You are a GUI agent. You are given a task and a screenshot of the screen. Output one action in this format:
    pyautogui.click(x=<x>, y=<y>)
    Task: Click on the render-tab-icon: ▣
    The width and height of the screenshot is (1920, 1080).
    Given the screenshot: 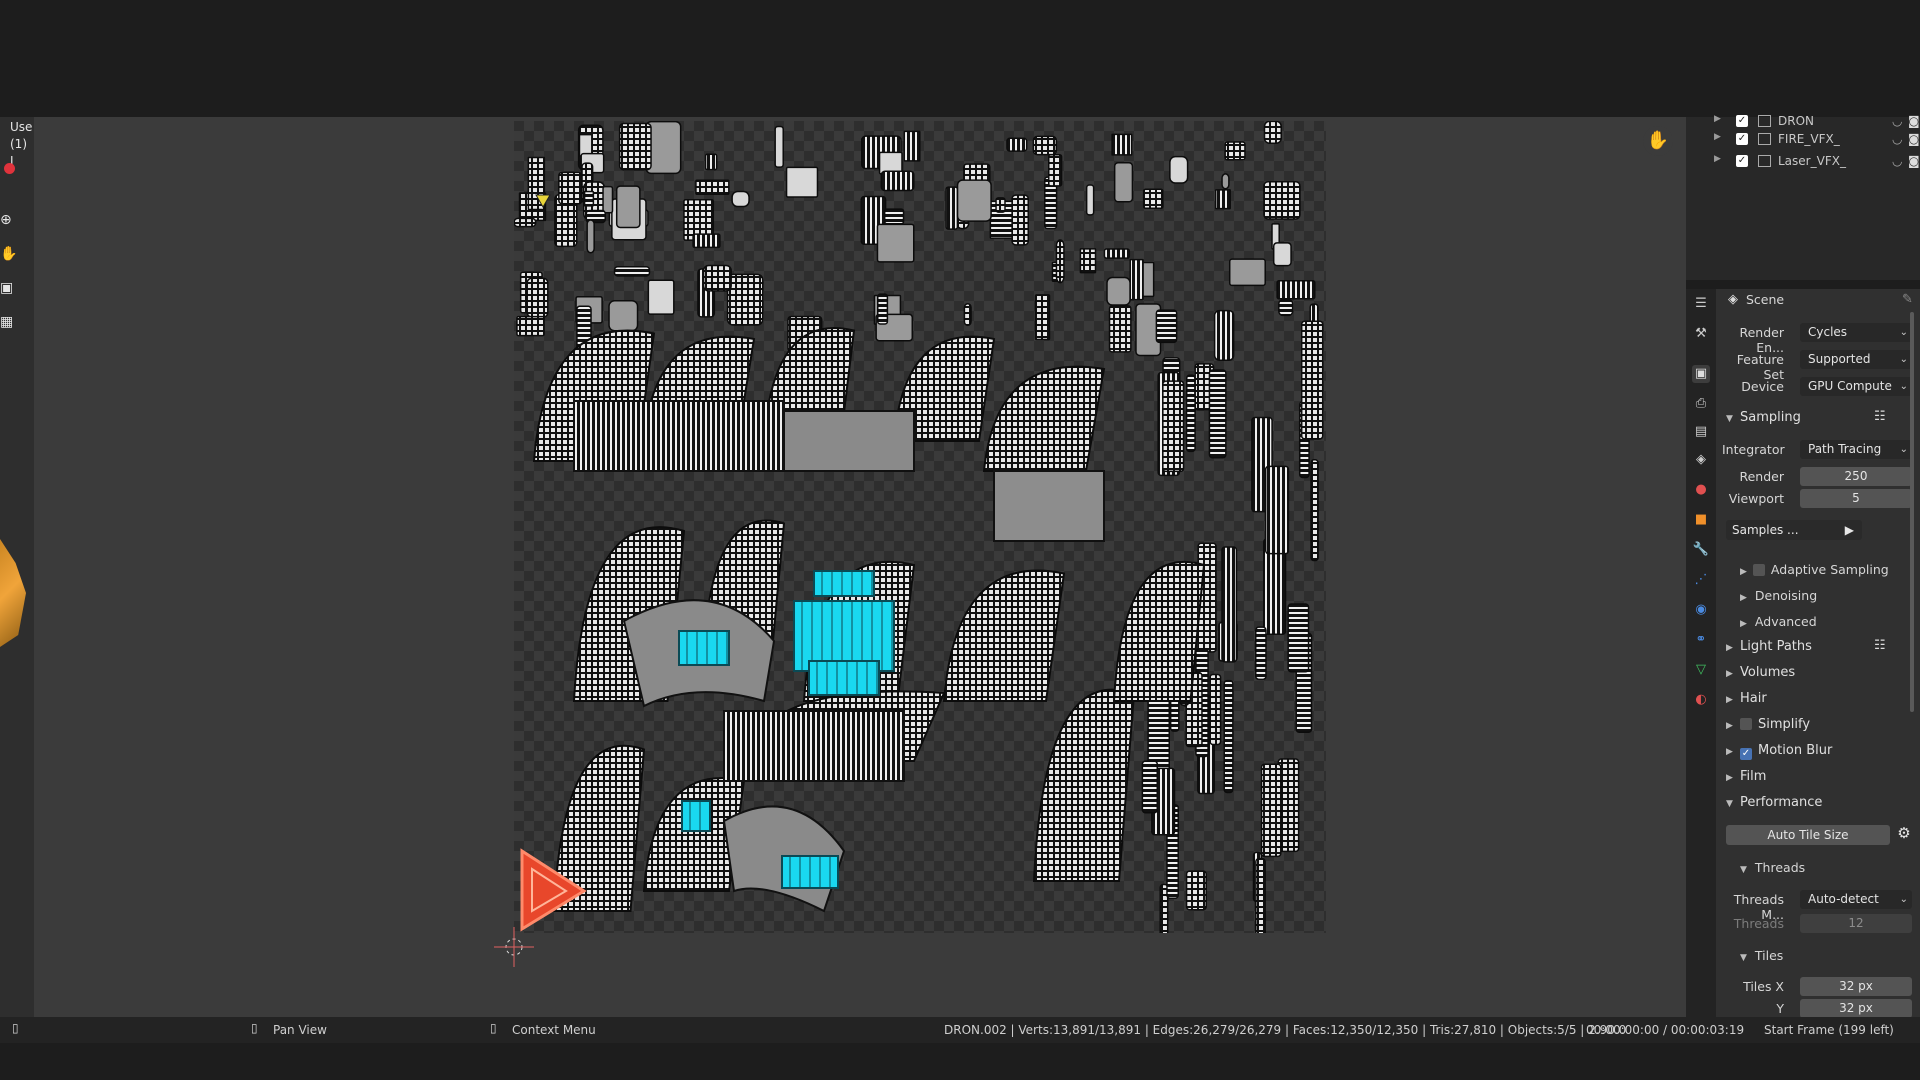 What is the action you would take?
    pyautogui.click(x=1701, y=374)
    